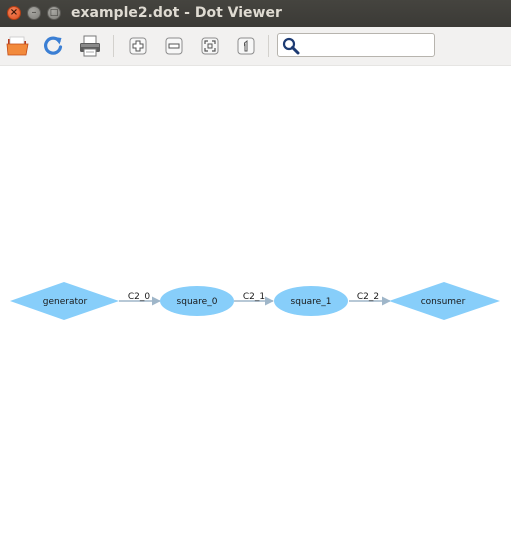 The image size is (511, 539). I want to click on edge-label: C2_2, so click(368, 297).